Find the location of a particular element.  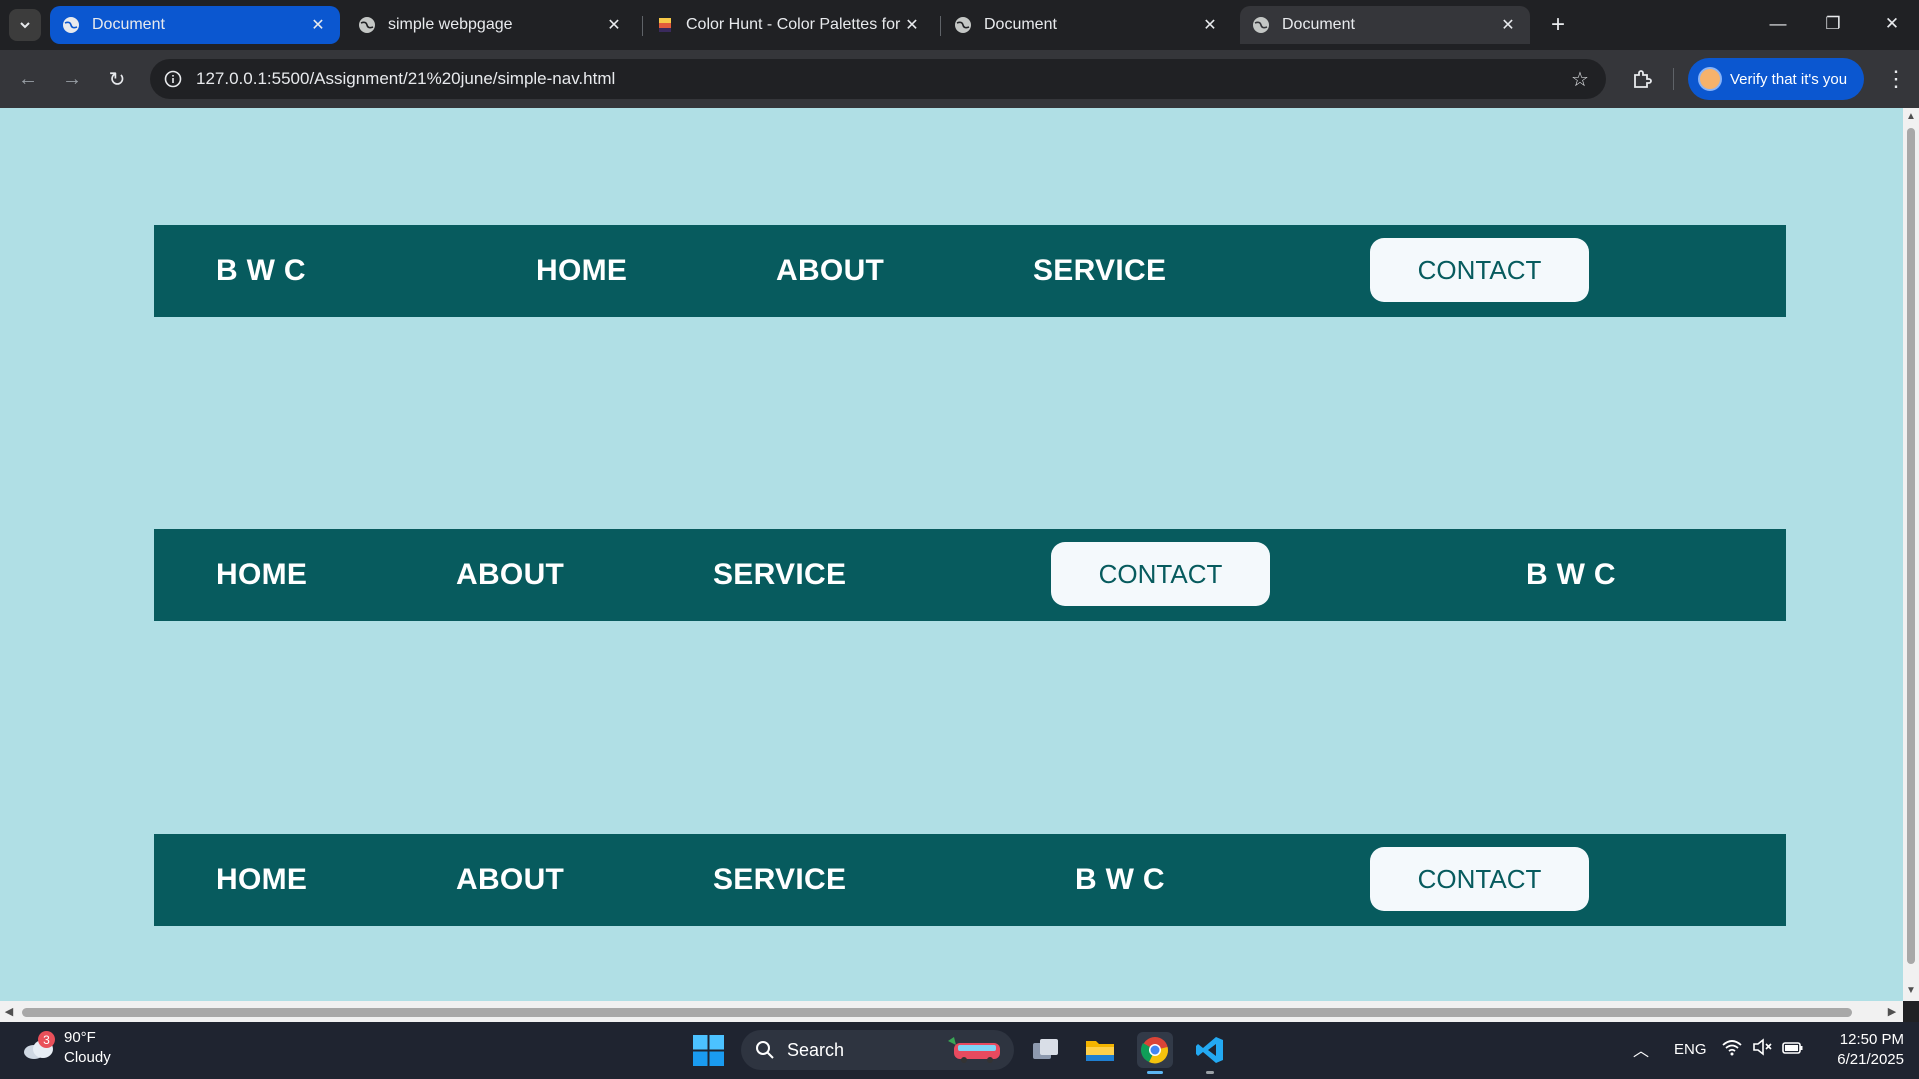

reload-icon: ↻ is located at coordinates (117, 79).